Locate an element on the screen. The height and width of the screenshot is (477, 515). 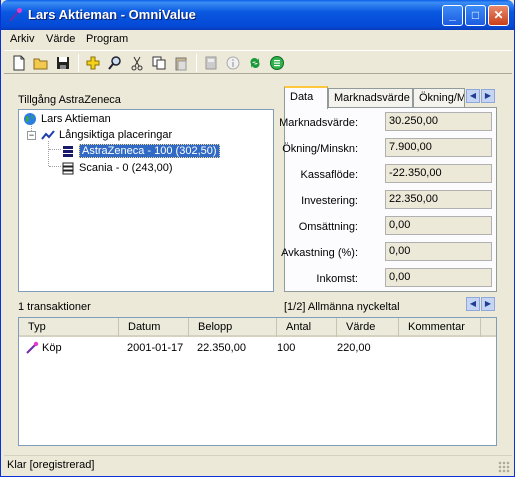
tree-root-label: Lars Aktieman is located at coordinates (76, 119).